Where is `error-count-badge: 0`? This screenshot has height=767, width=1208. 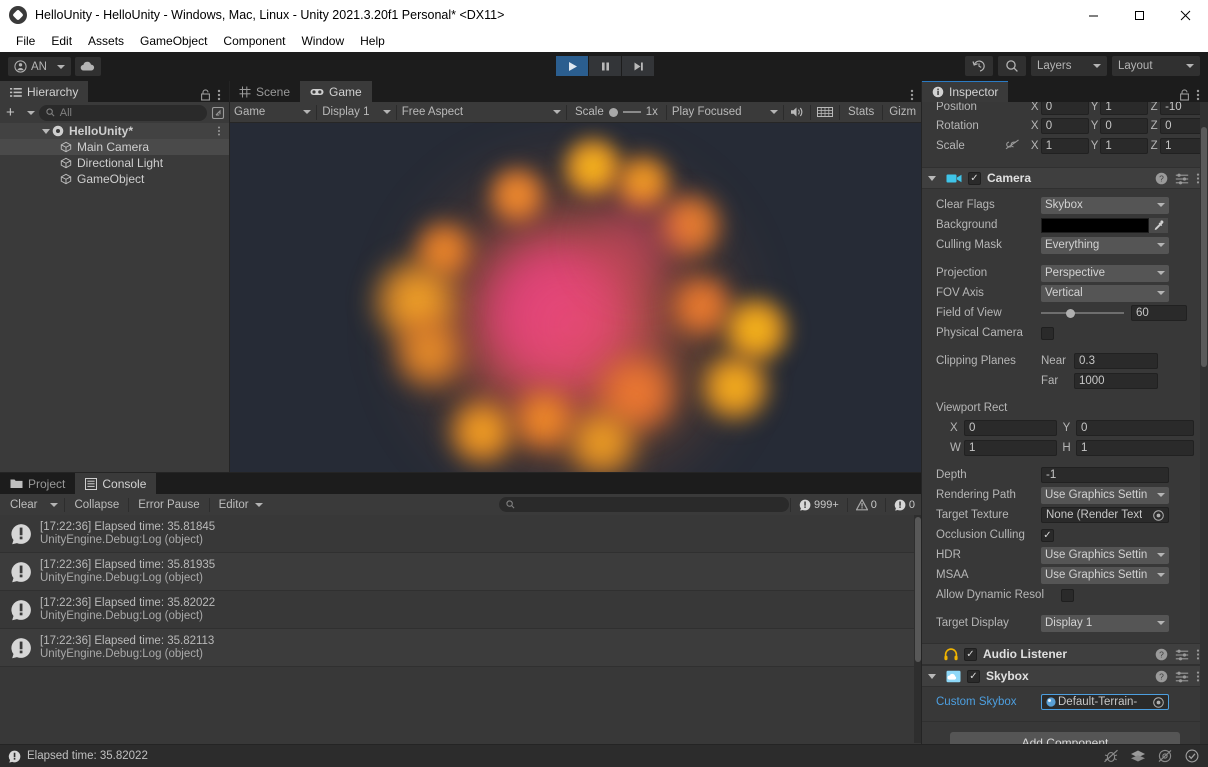 error-count-badge: 0 is located at coordinates (904, 504).